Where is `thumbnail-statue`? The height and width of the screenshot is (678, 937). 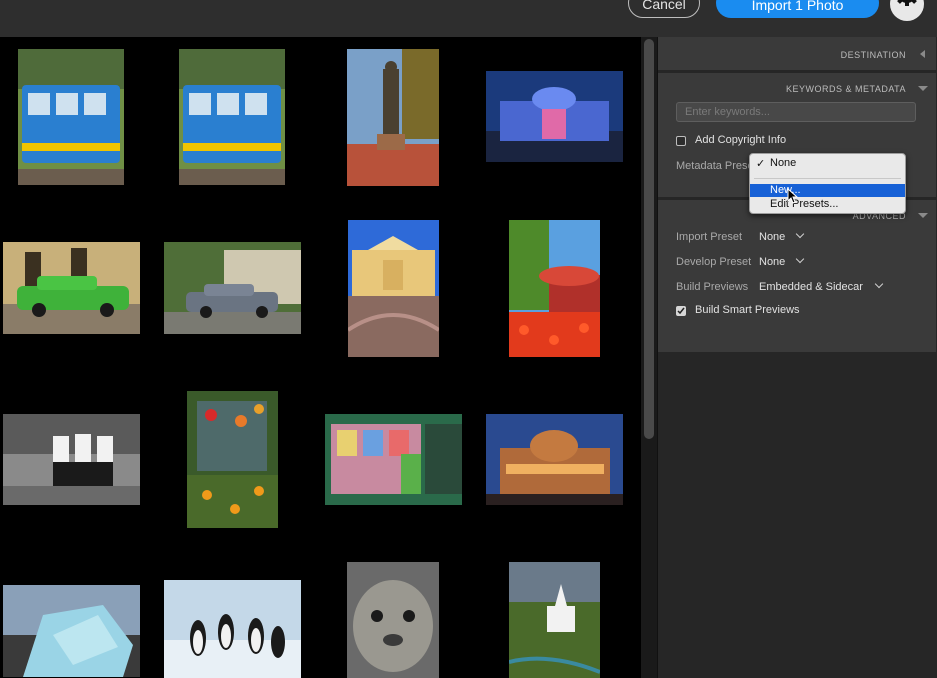 thumbnail-statue is located at coordinates (393, 117).